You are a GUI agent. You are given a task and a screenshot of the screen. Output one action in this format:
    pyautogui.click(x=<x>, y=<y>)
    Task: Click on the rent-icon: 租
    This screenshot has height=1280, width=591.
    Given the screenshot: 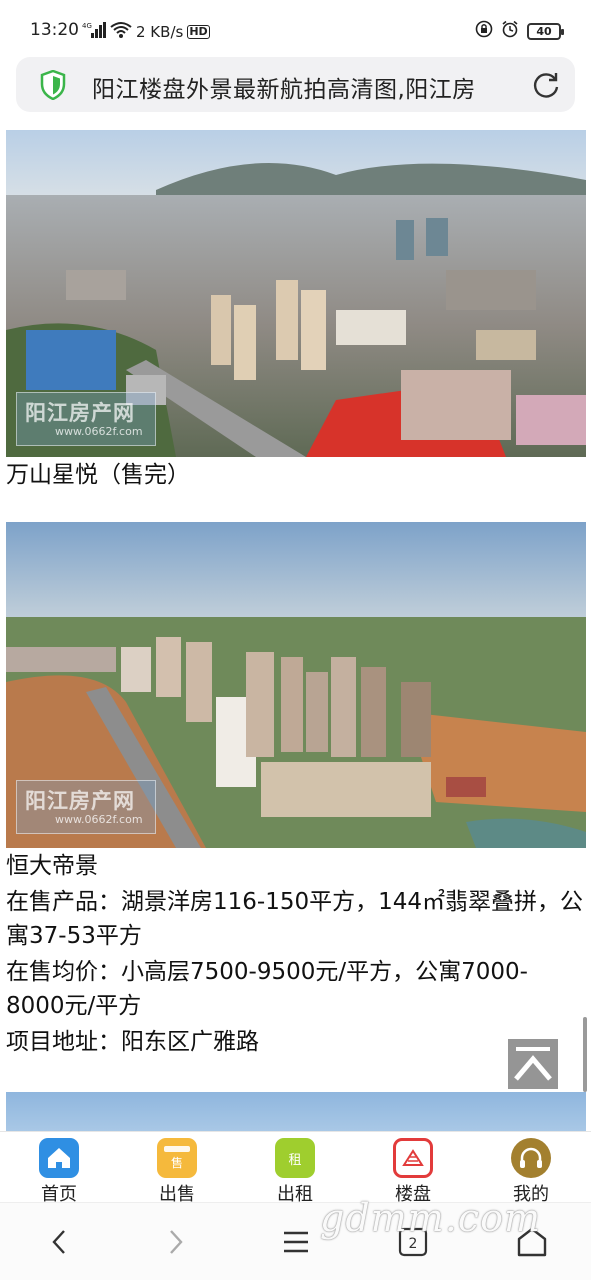 What is the action you would take?
    pyautogui.click(x=295, y=1158)
    